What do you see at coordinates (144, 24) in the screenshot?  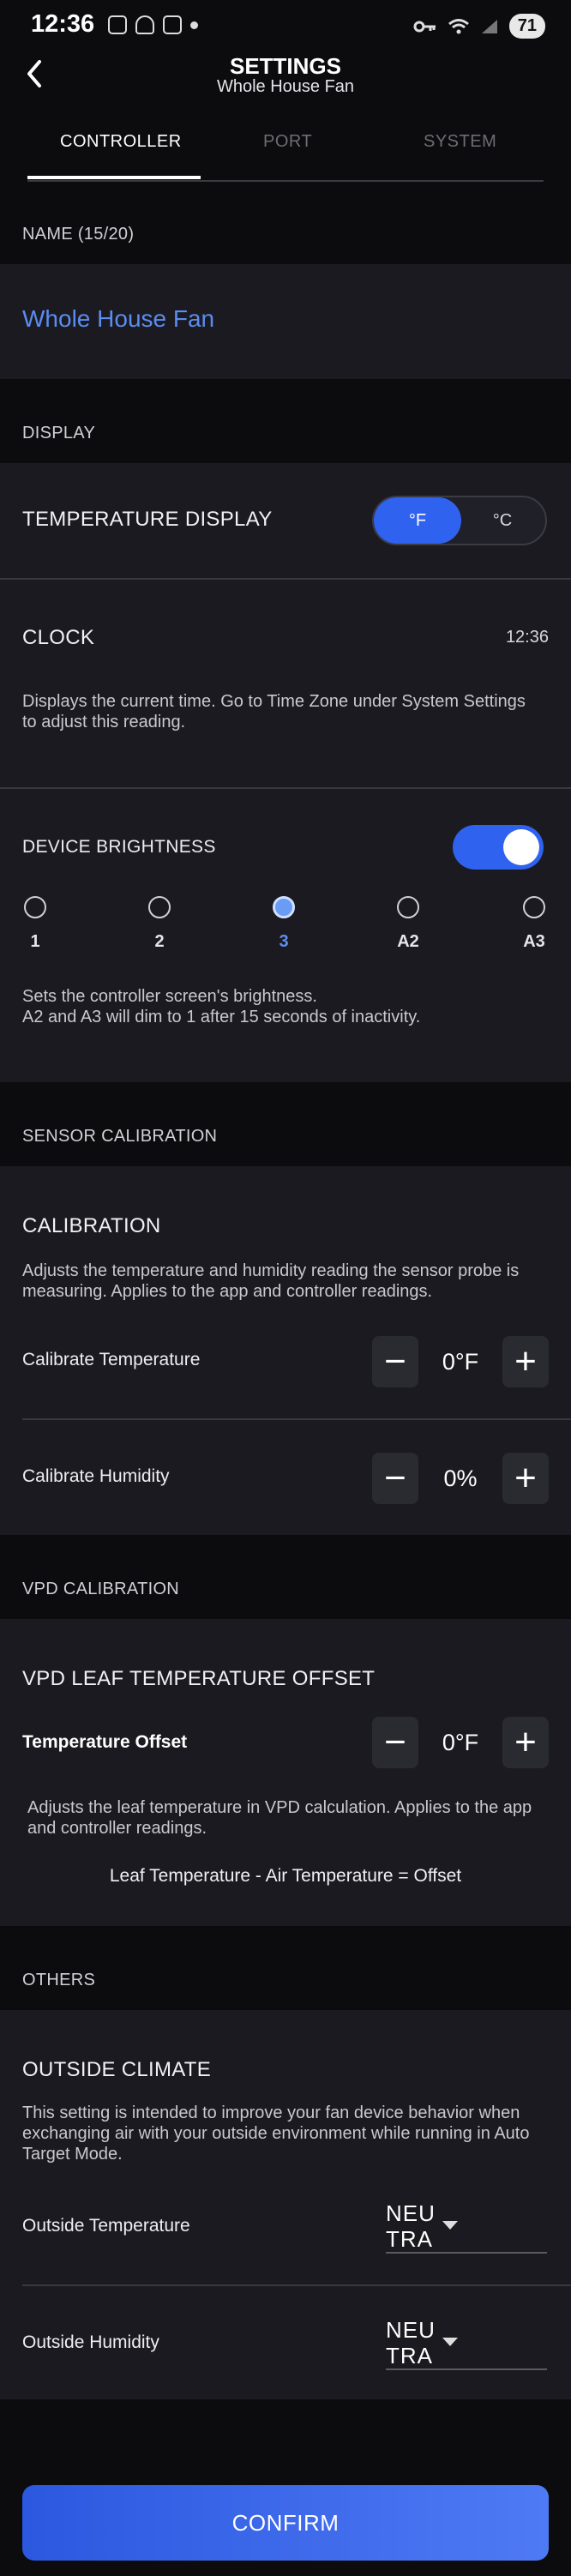 I see `notification-icon` at bounding box center [144, 24].